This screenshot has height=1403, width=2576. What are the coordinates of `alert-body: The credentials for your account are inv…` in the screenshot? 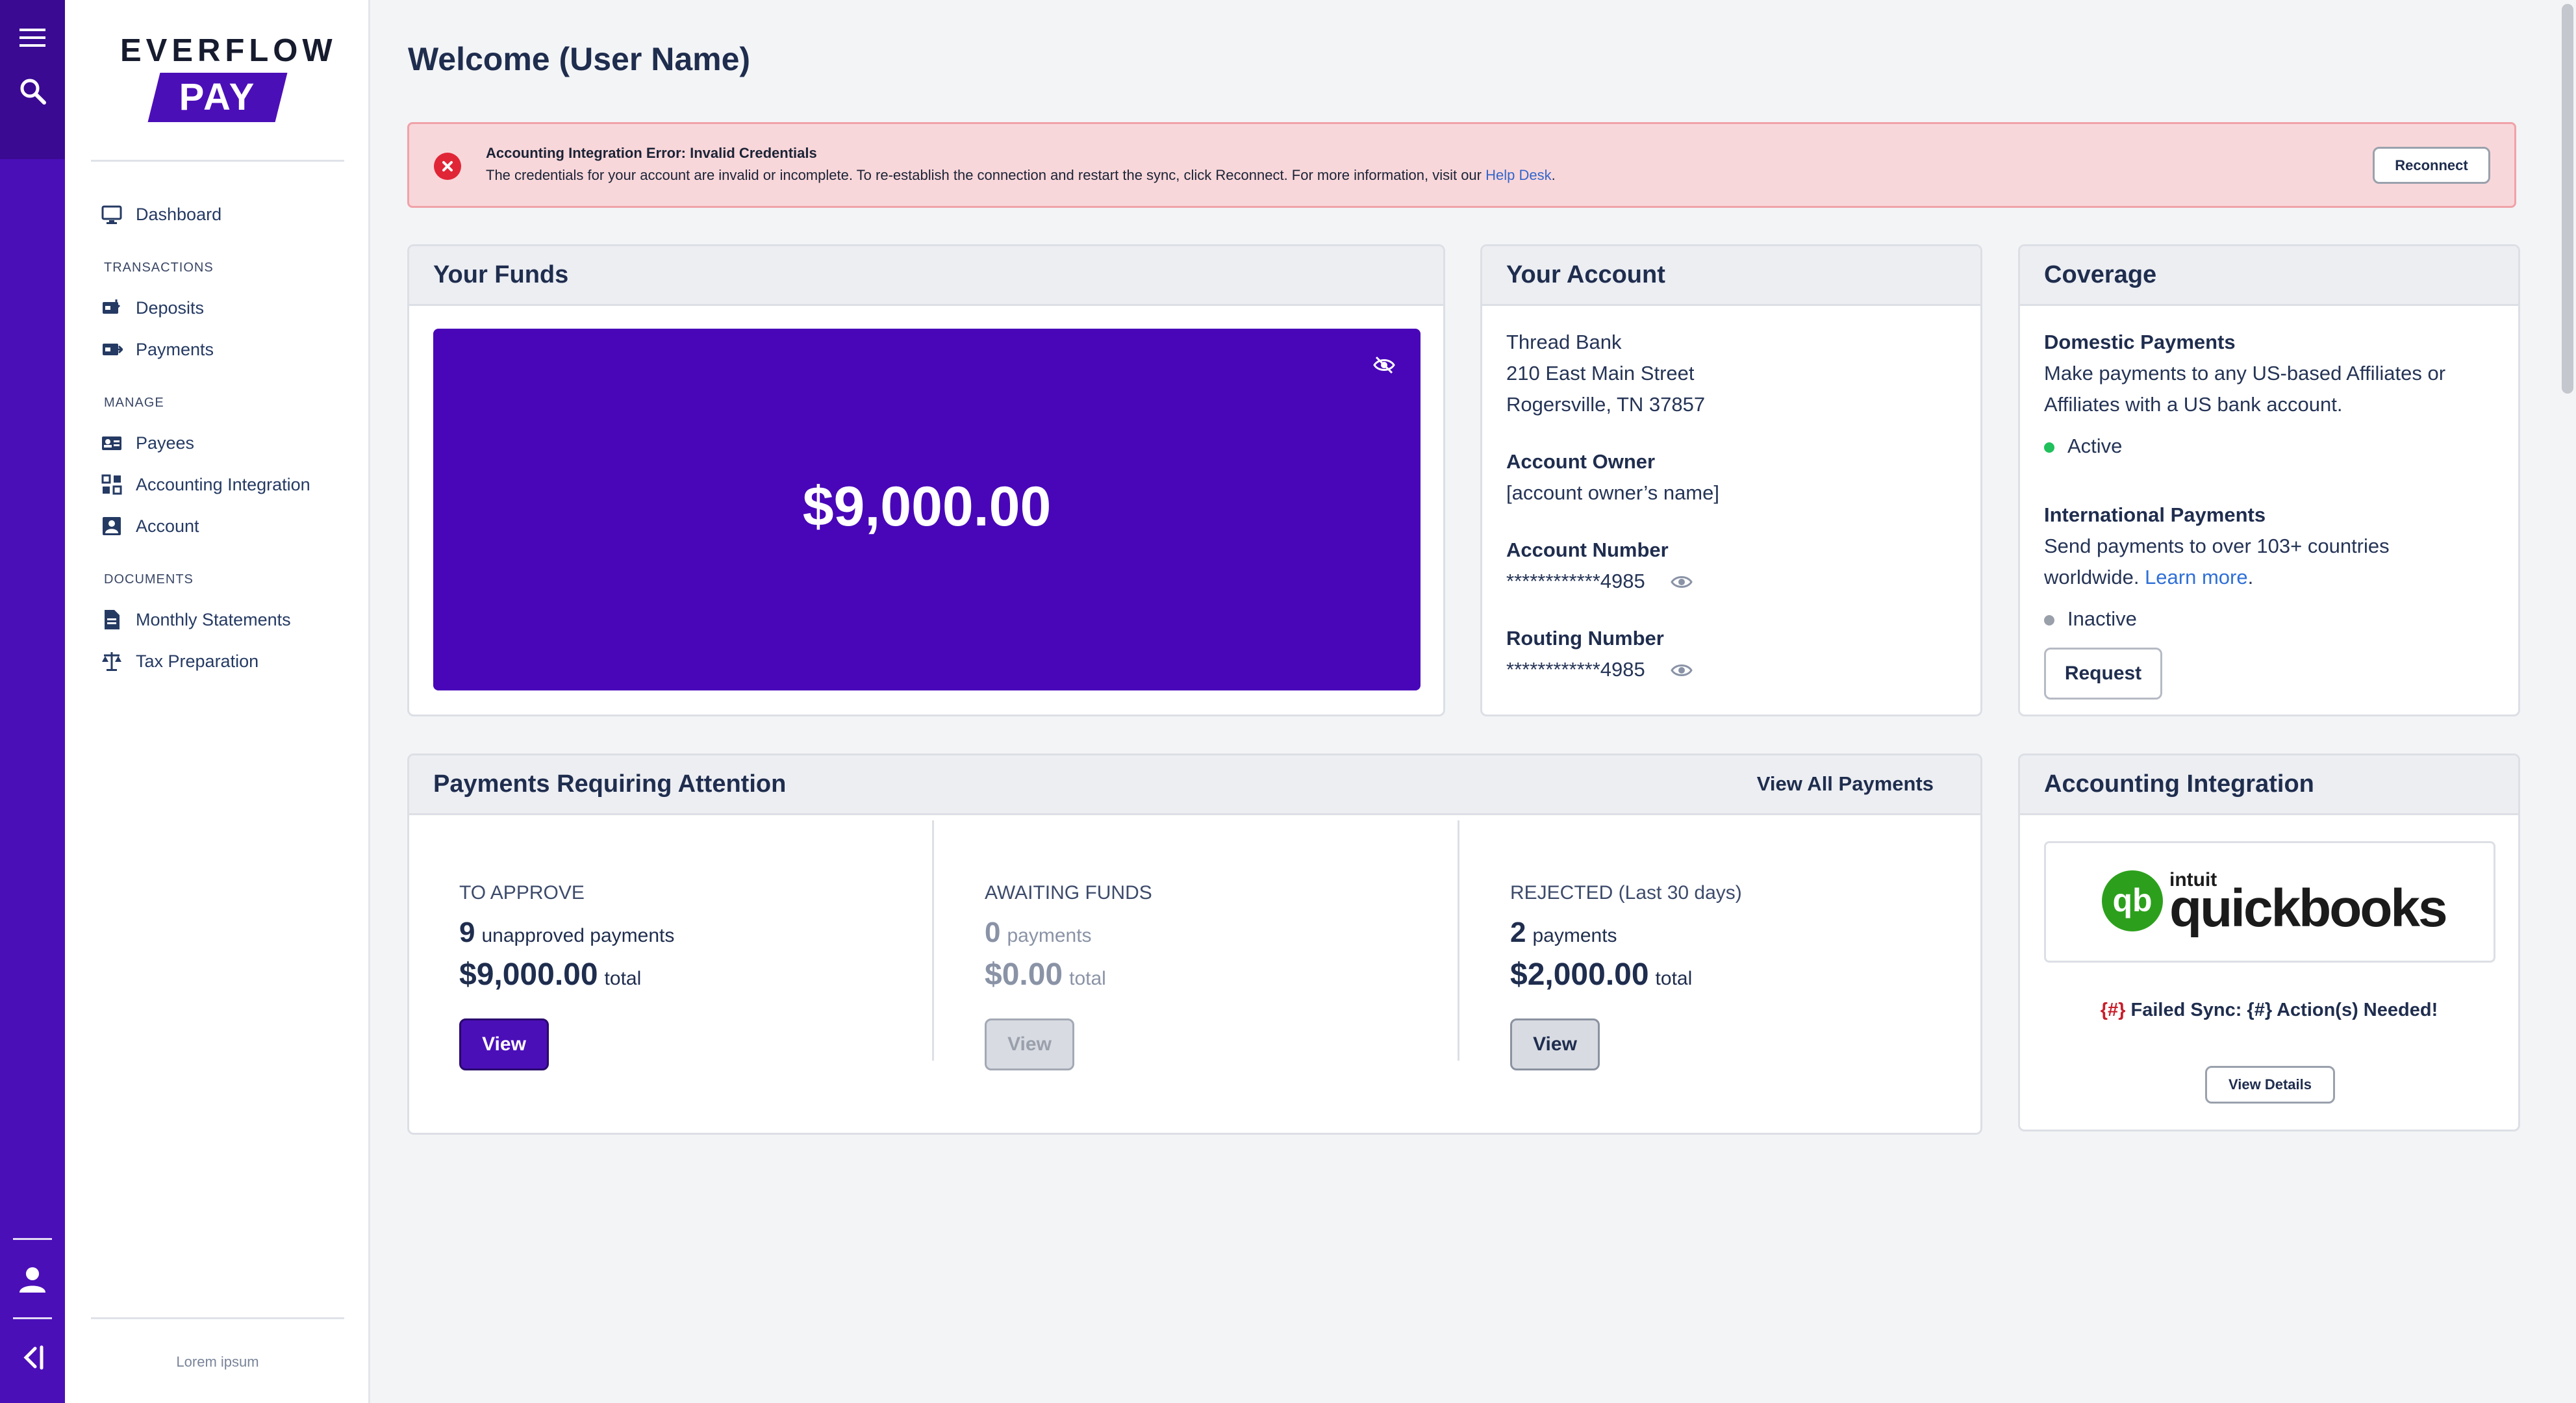 It's located at (1021, 175).